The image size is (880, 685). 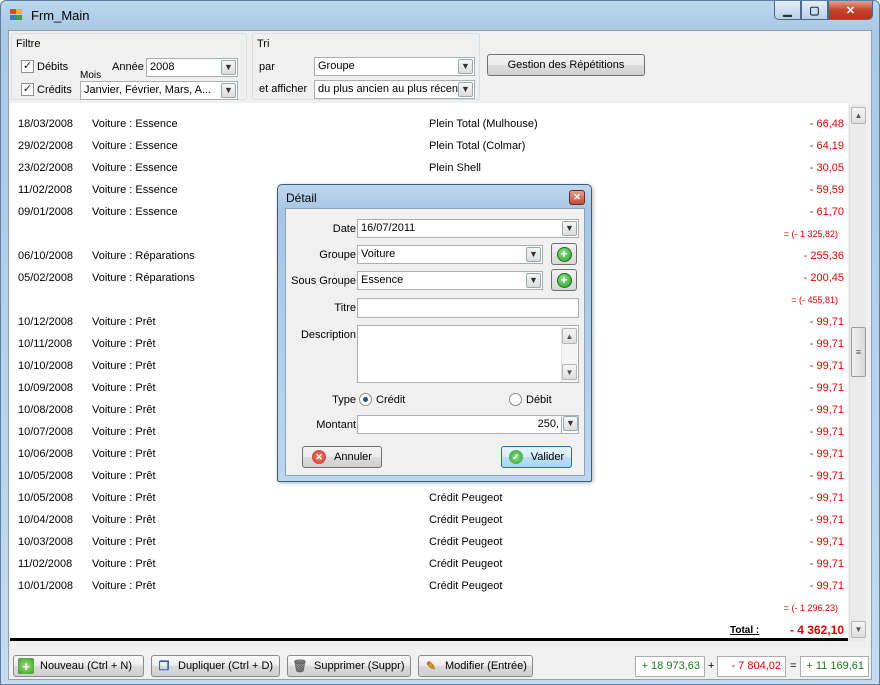 I want to click on row-amount: - 61,70, so click(x=826, y=212).